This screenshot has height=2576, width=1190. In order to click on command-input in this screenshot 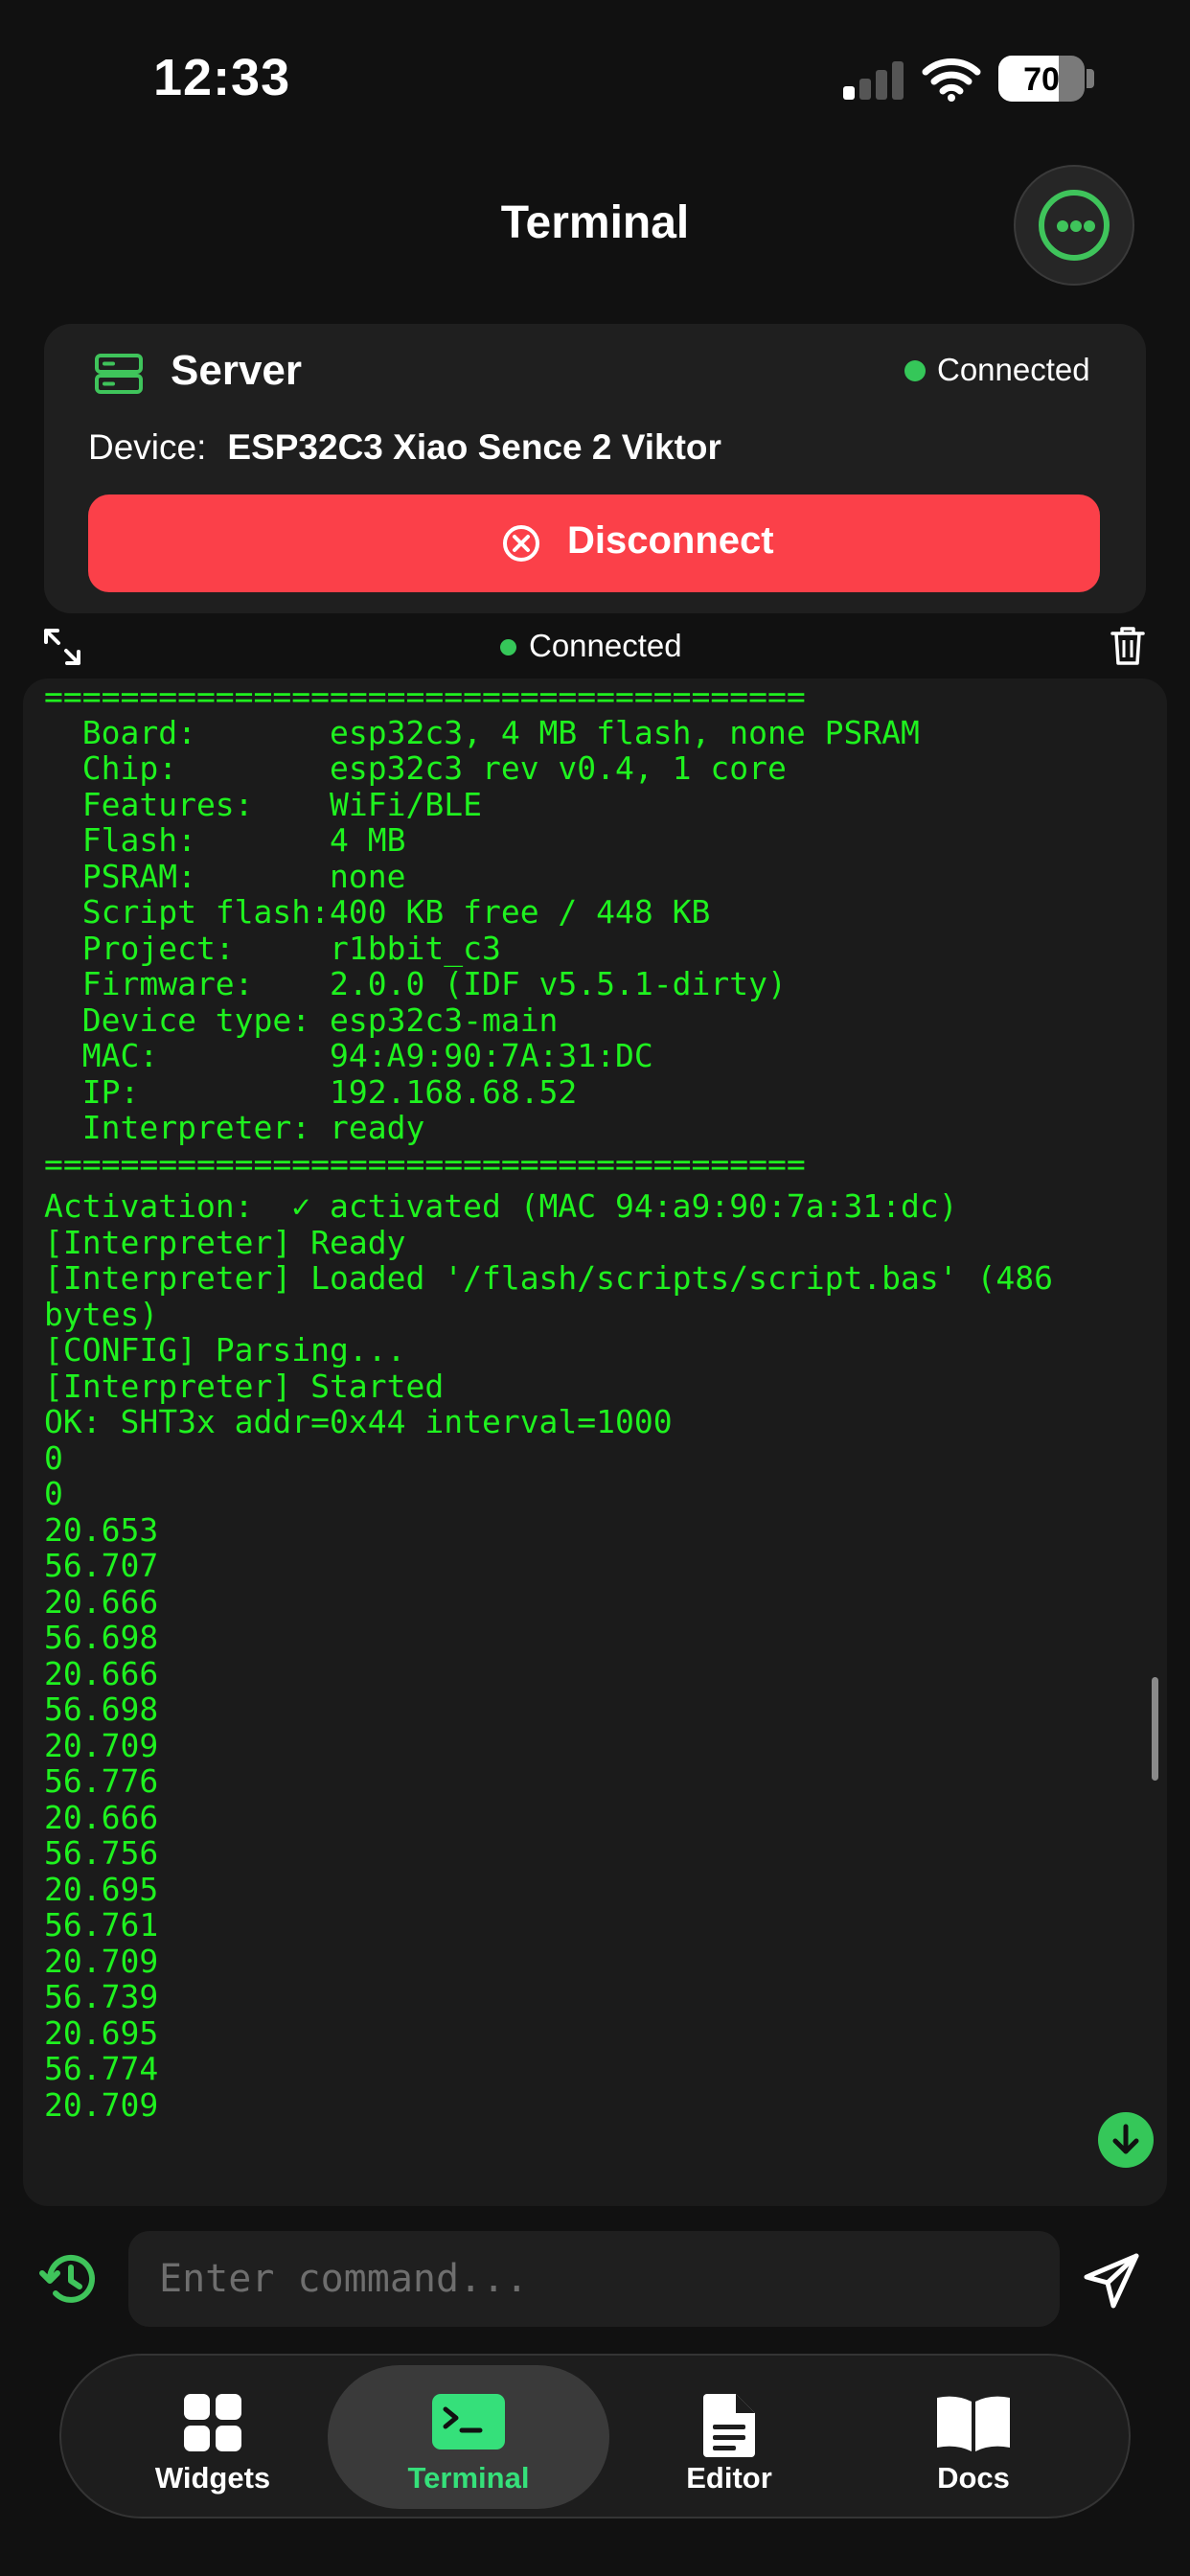, I will do `click(594, 2279)`.